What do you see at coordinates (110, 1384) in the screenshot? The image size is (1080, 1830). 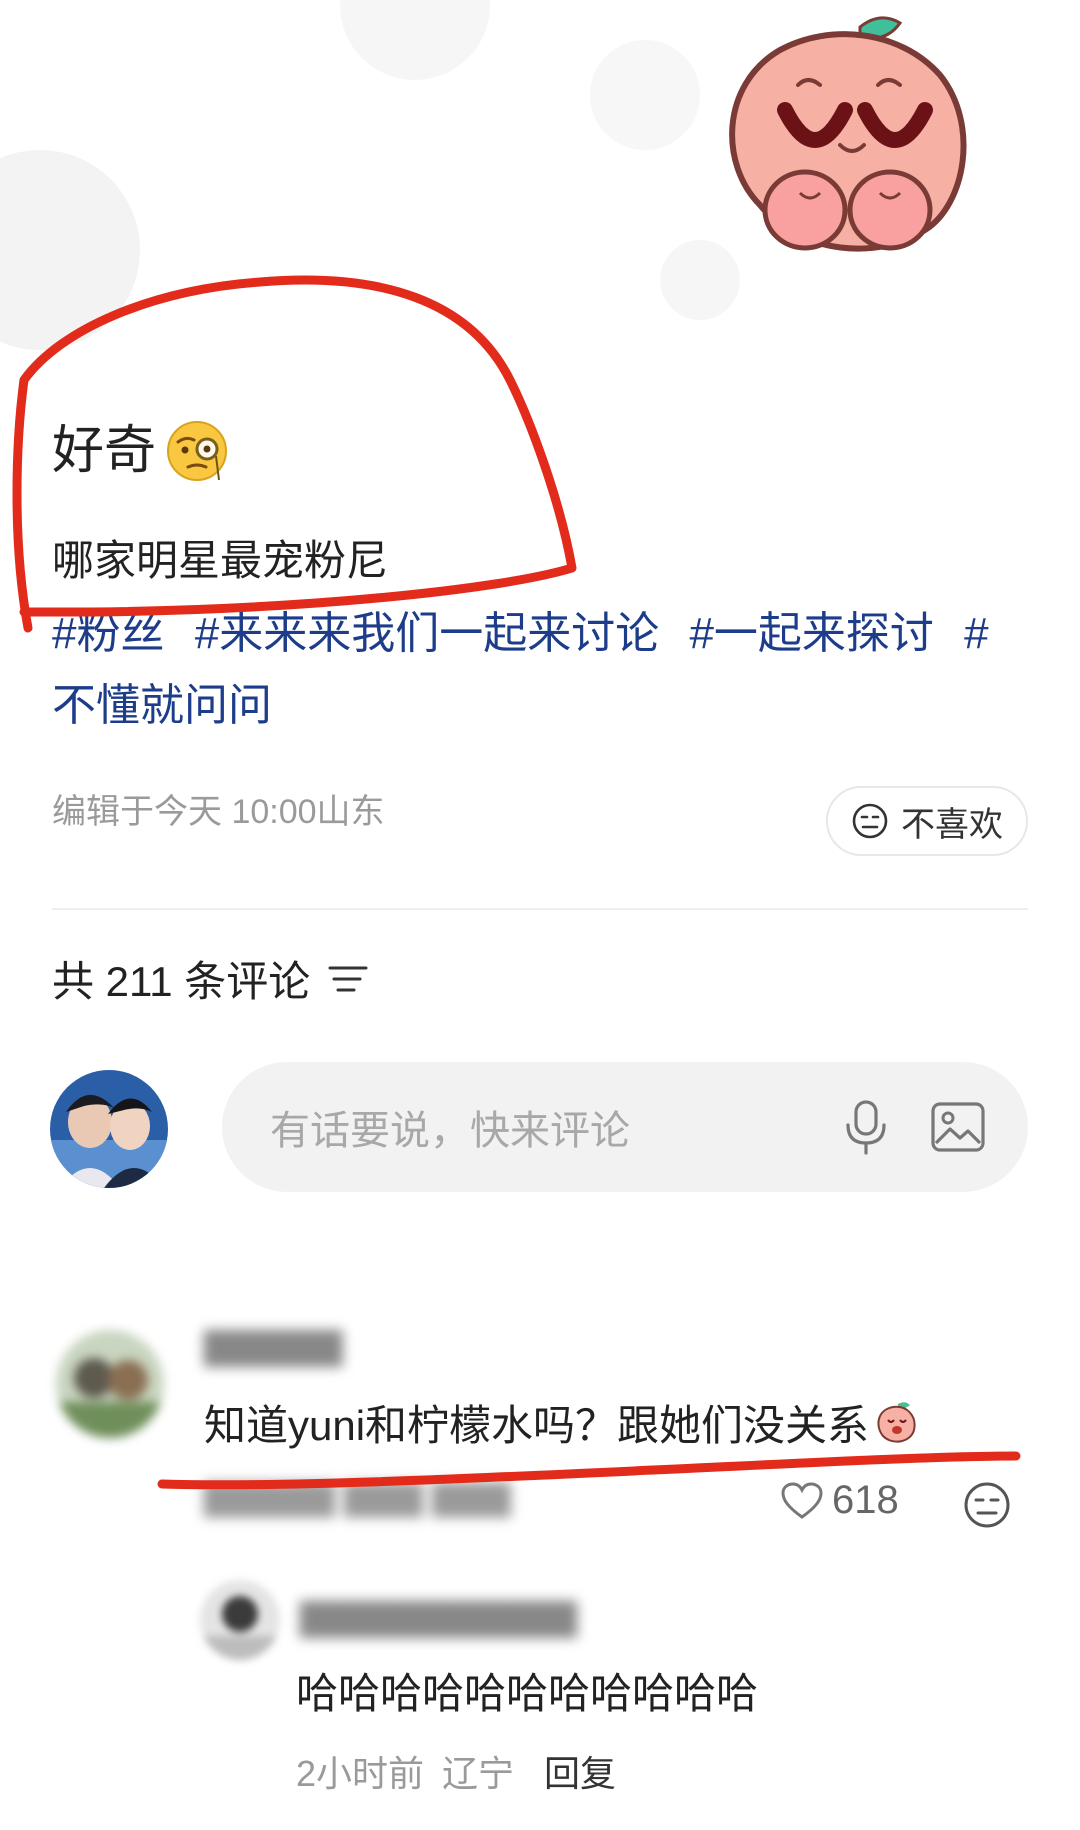 I see `commenter-avatar` at bounding box center [110, 1384].